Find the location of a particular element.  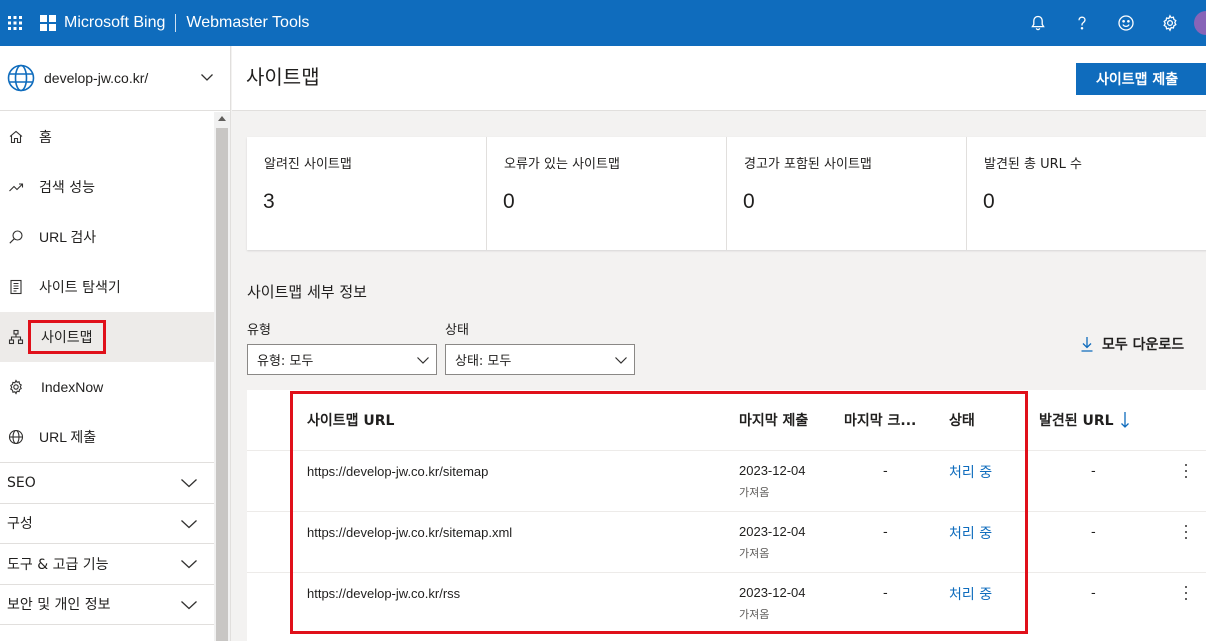

stat-total-urls: 발견된 총 URL 수 0 is located at coordinates (1086, 193).